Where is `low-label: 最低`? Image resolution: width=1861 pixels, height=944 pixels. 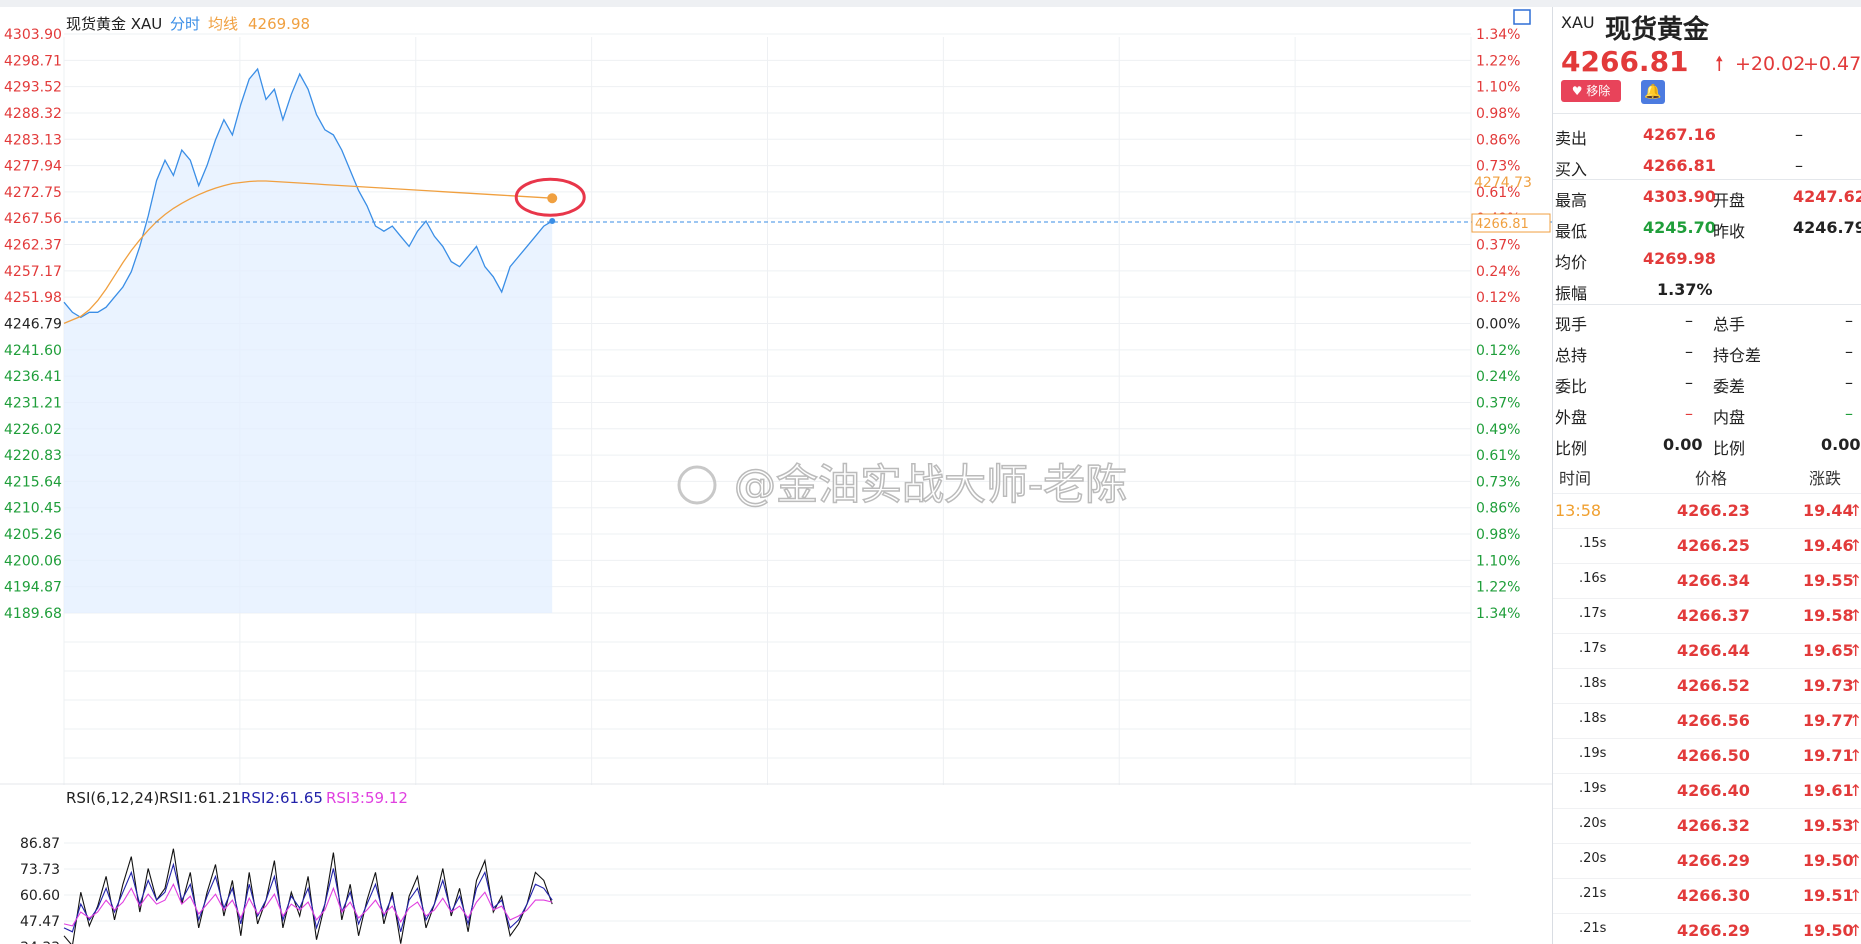
low-label: 最低 is located at coordinates (1571, 231).